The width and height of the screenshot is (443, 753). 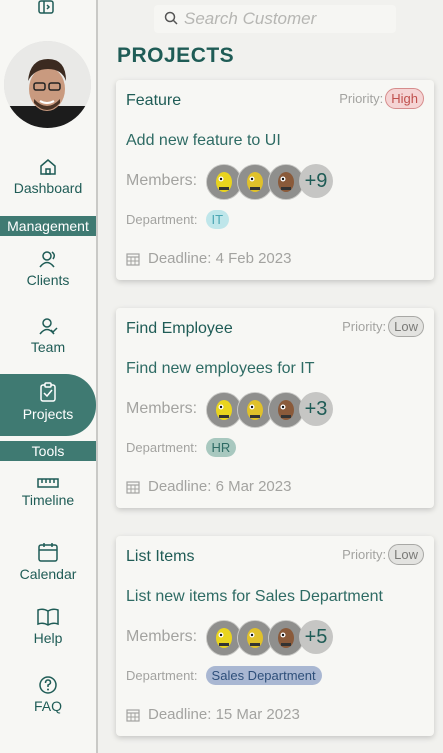 What do you see at coordinates (221, 447) in the screenshot?
I see `department-tag: HR` at bounding box center [221, 447].